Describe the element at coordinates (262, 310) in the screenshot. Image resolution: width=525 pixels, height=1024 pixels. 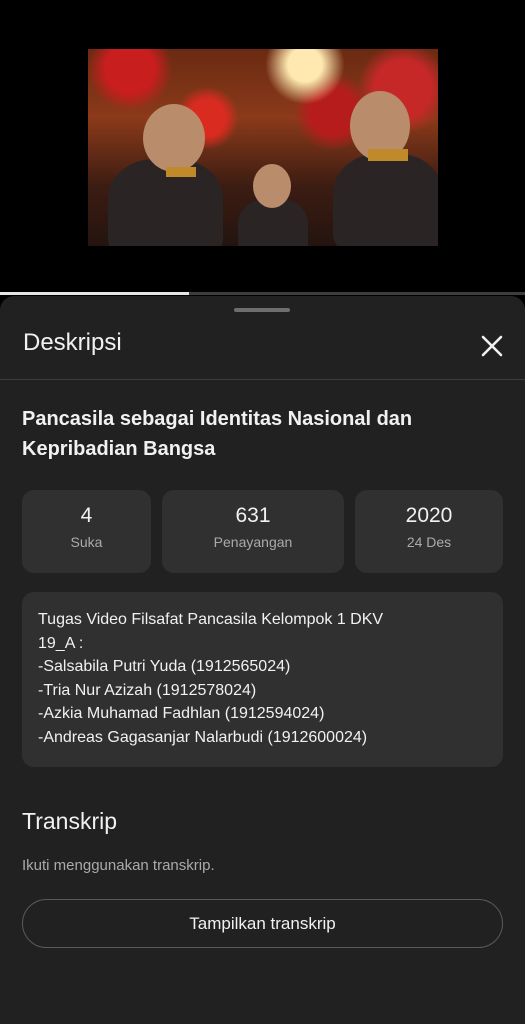
I see `drag-handle` at that location.